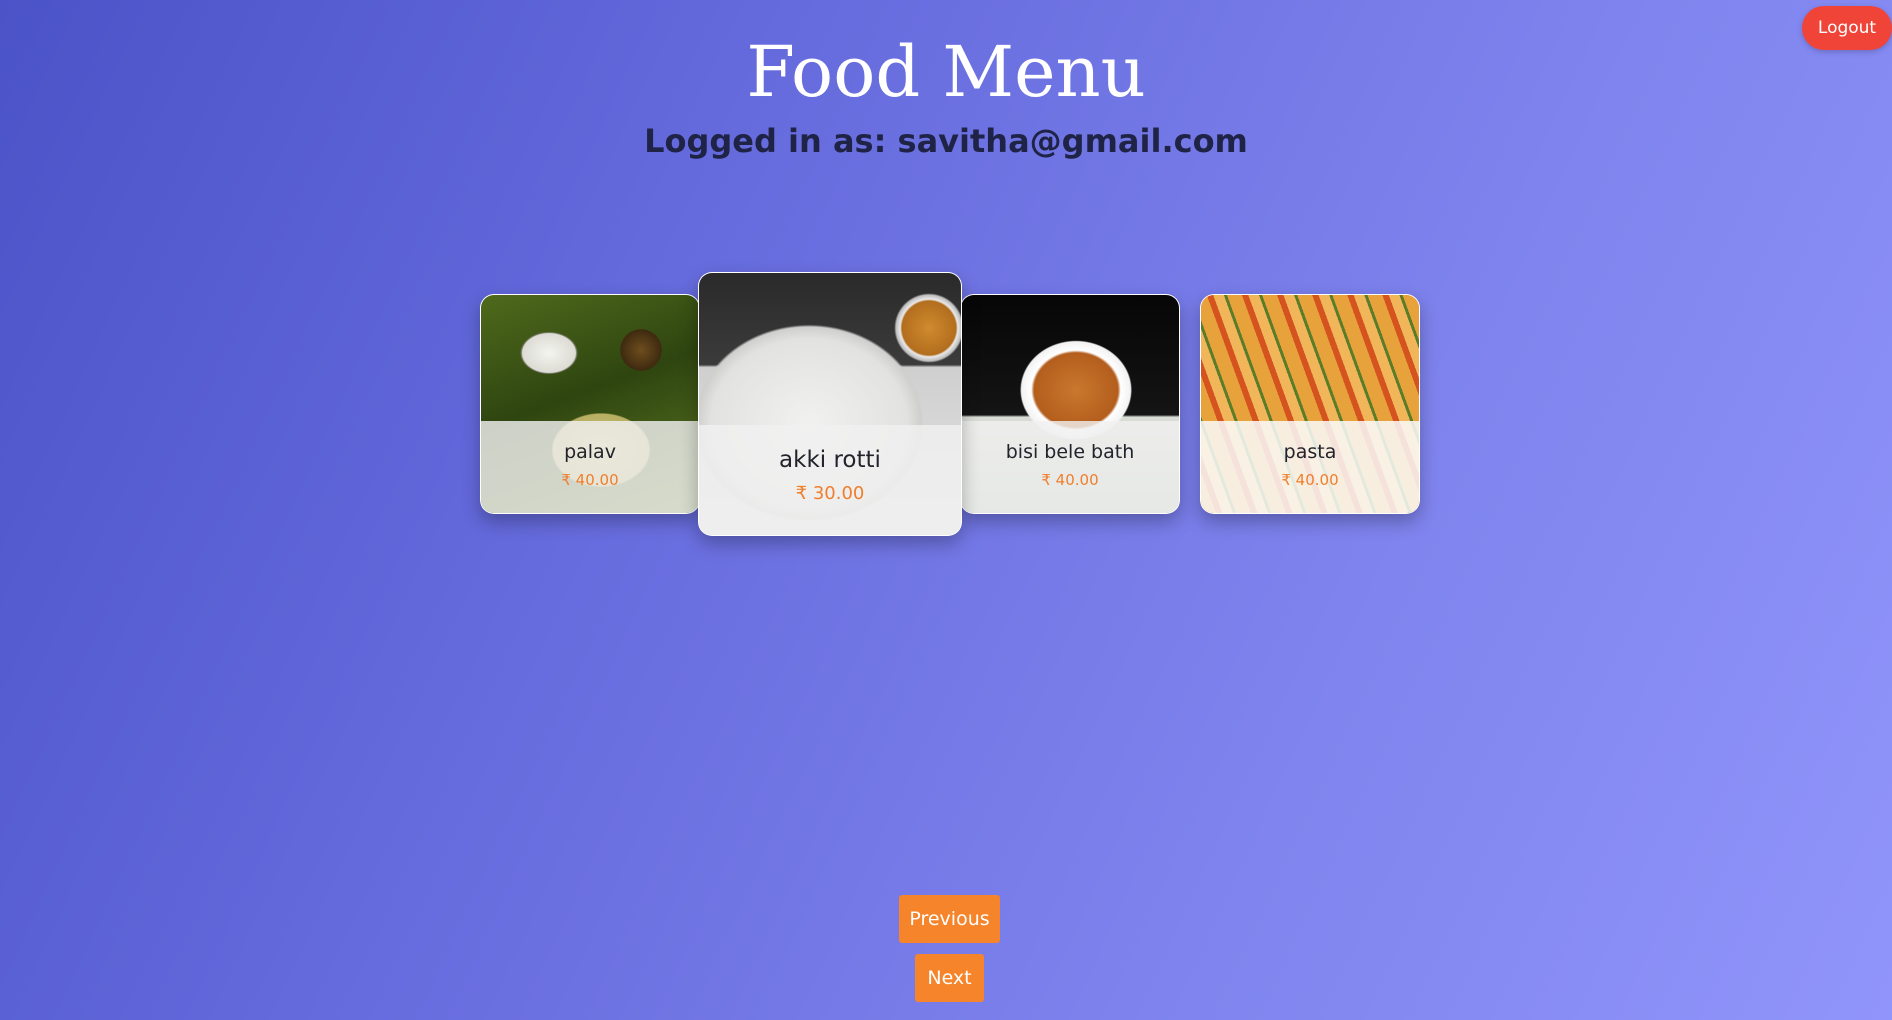 This screenshot has width=1892, height=1020. What do you see at coordinates (590, 467) in the screenshot?
I see `card-caption: palav ₹ 40.00` at bounding box center [590, 467].